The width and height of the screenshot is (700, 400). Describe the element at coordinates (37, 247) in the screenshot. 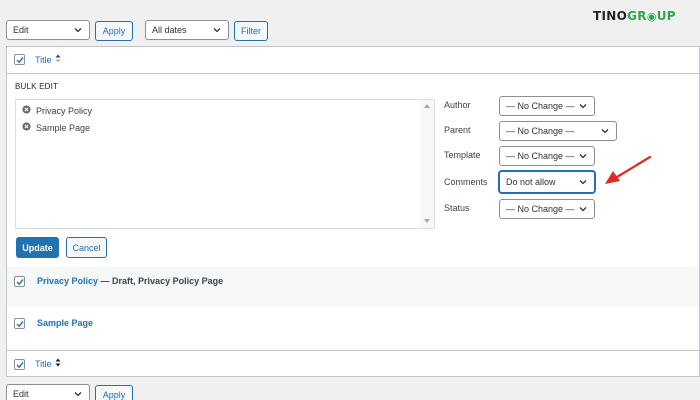

I see `update-button: Update` at that location.